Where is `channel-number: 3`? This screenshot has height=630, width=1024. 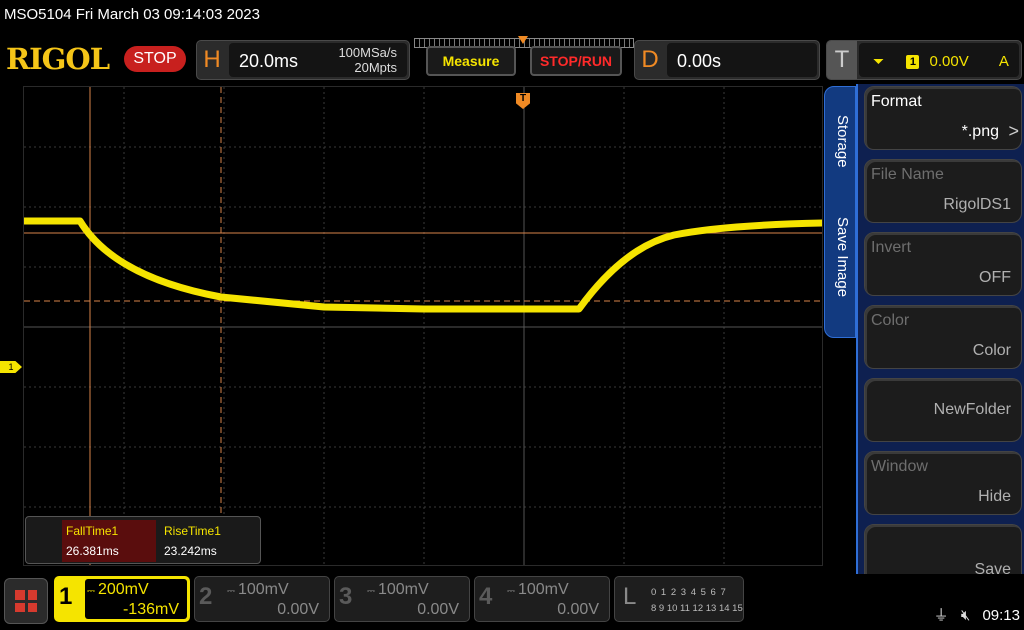 channel-number: 3 is located at coordinates (346, 596).